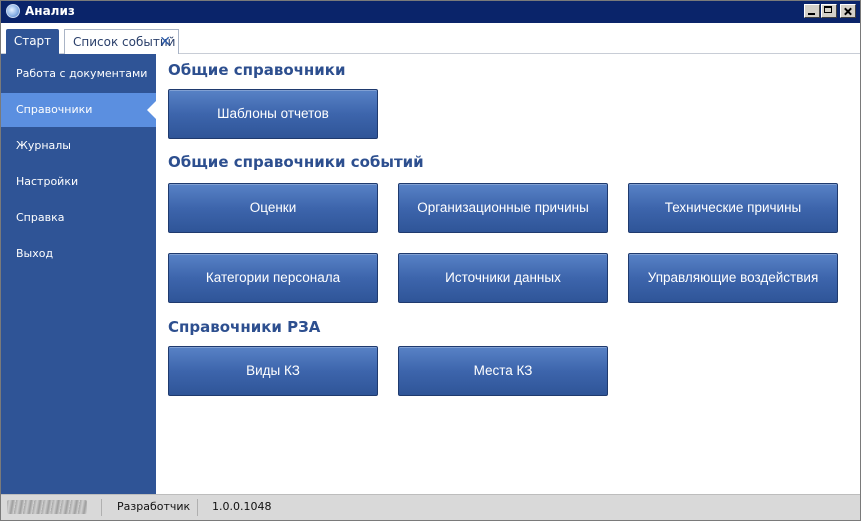  I want to click on personnel-categories-button: Категории персонала, so click(273, 278).